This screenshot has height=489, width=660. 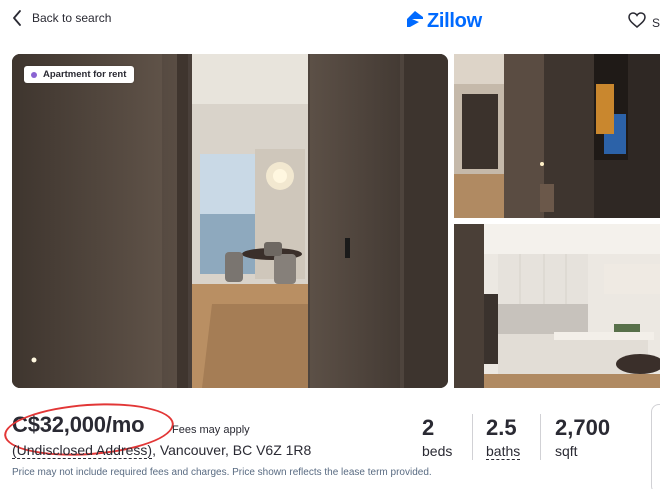 What do you see at coordinates (211, 430) in the screenshot?
I see `fees-note: Fees may apply` at bounding box center [211, 430].